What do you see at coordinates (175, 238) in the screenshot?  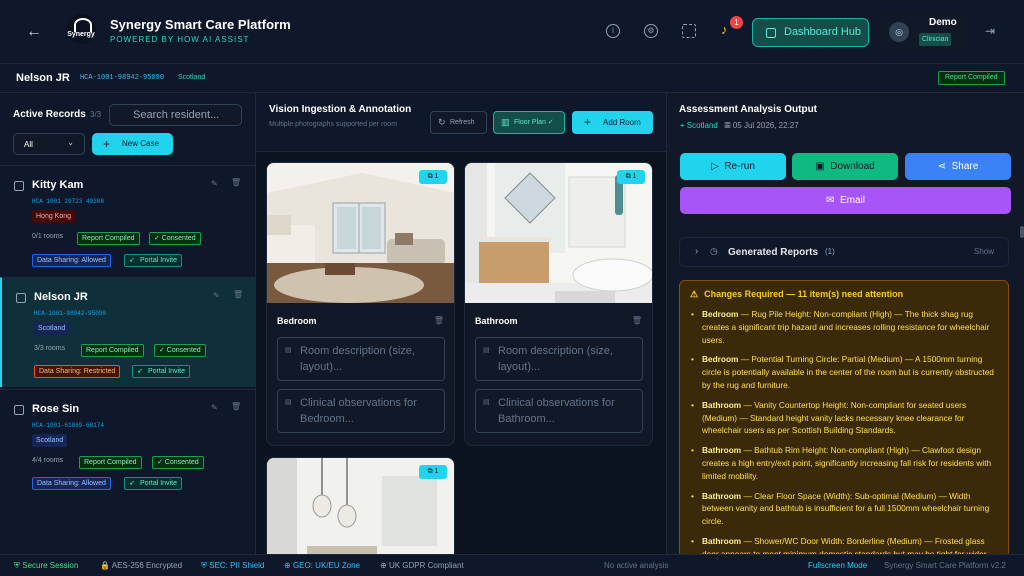 I see `consent-pill: ✓ Consented` at bounding box center [175, 238].